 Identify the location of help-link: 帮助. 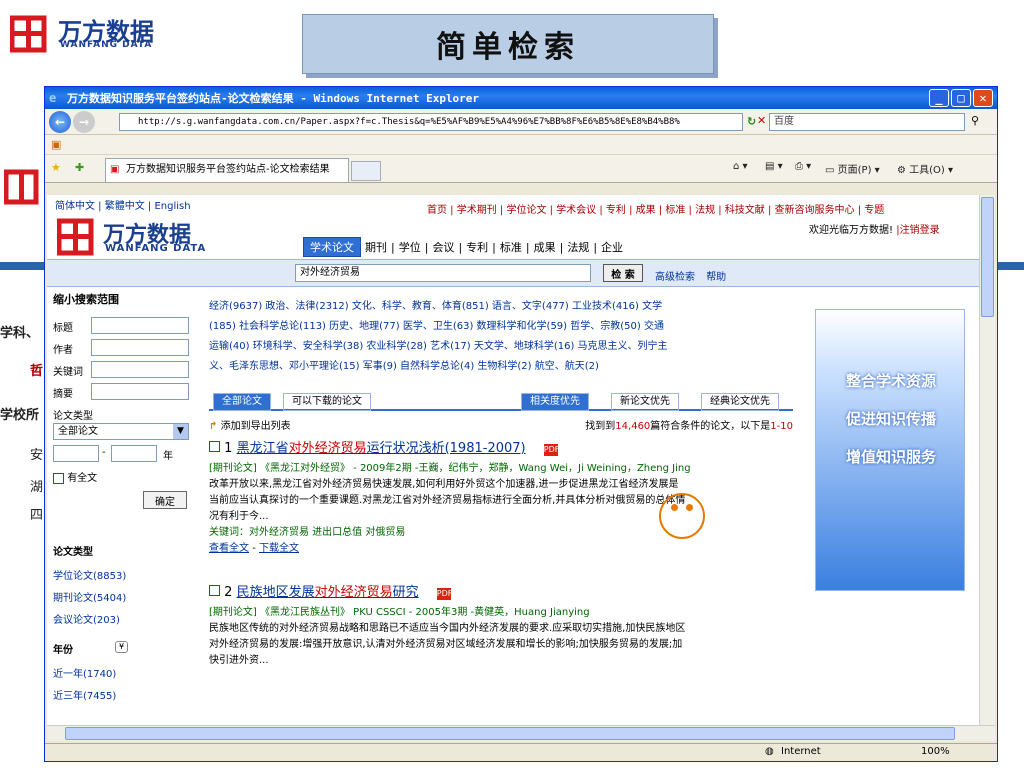
(716, 277).